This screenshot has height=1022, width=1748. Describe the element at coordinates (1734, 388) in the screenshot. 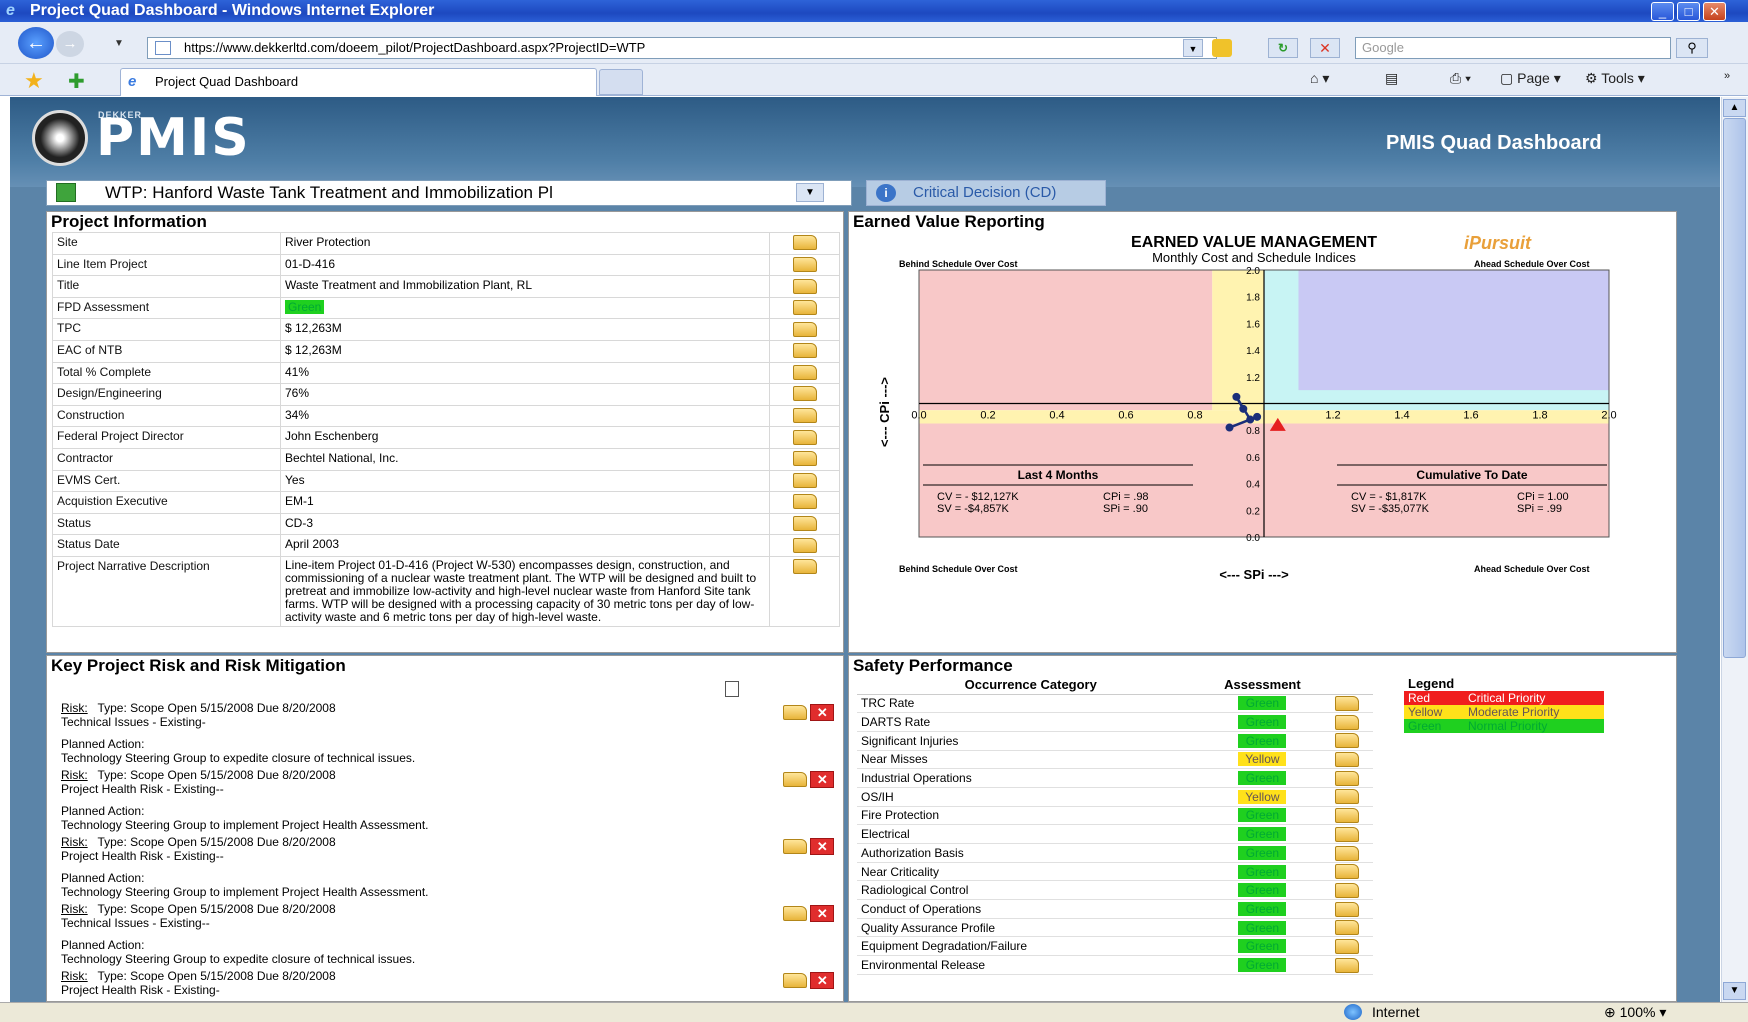

I see `scrollbar-thumb` at that location.